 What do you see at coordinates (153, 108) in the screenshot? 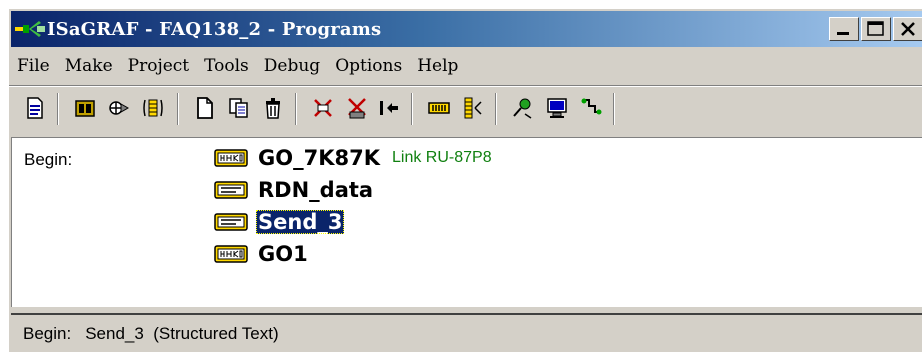
I see `io-connection-icon` at bounding box center [153, 108].